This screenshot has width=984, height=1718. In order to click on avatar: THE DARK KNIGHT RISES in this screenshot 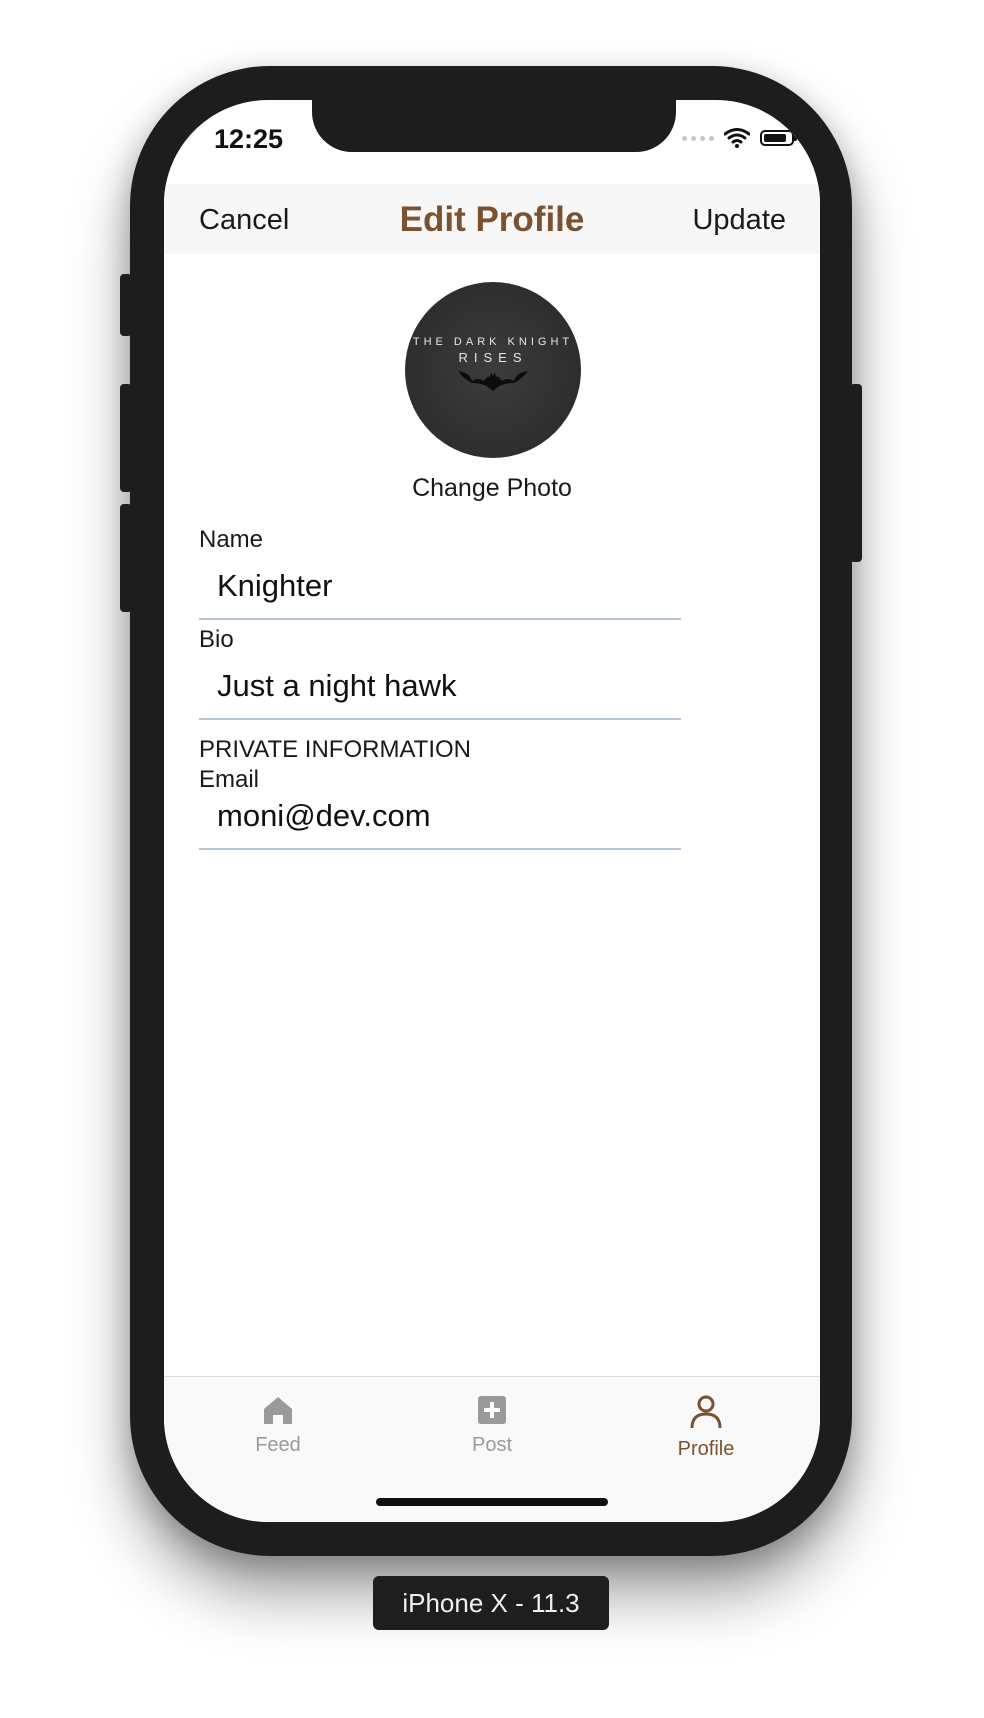, I will do `click(493, 370)`.